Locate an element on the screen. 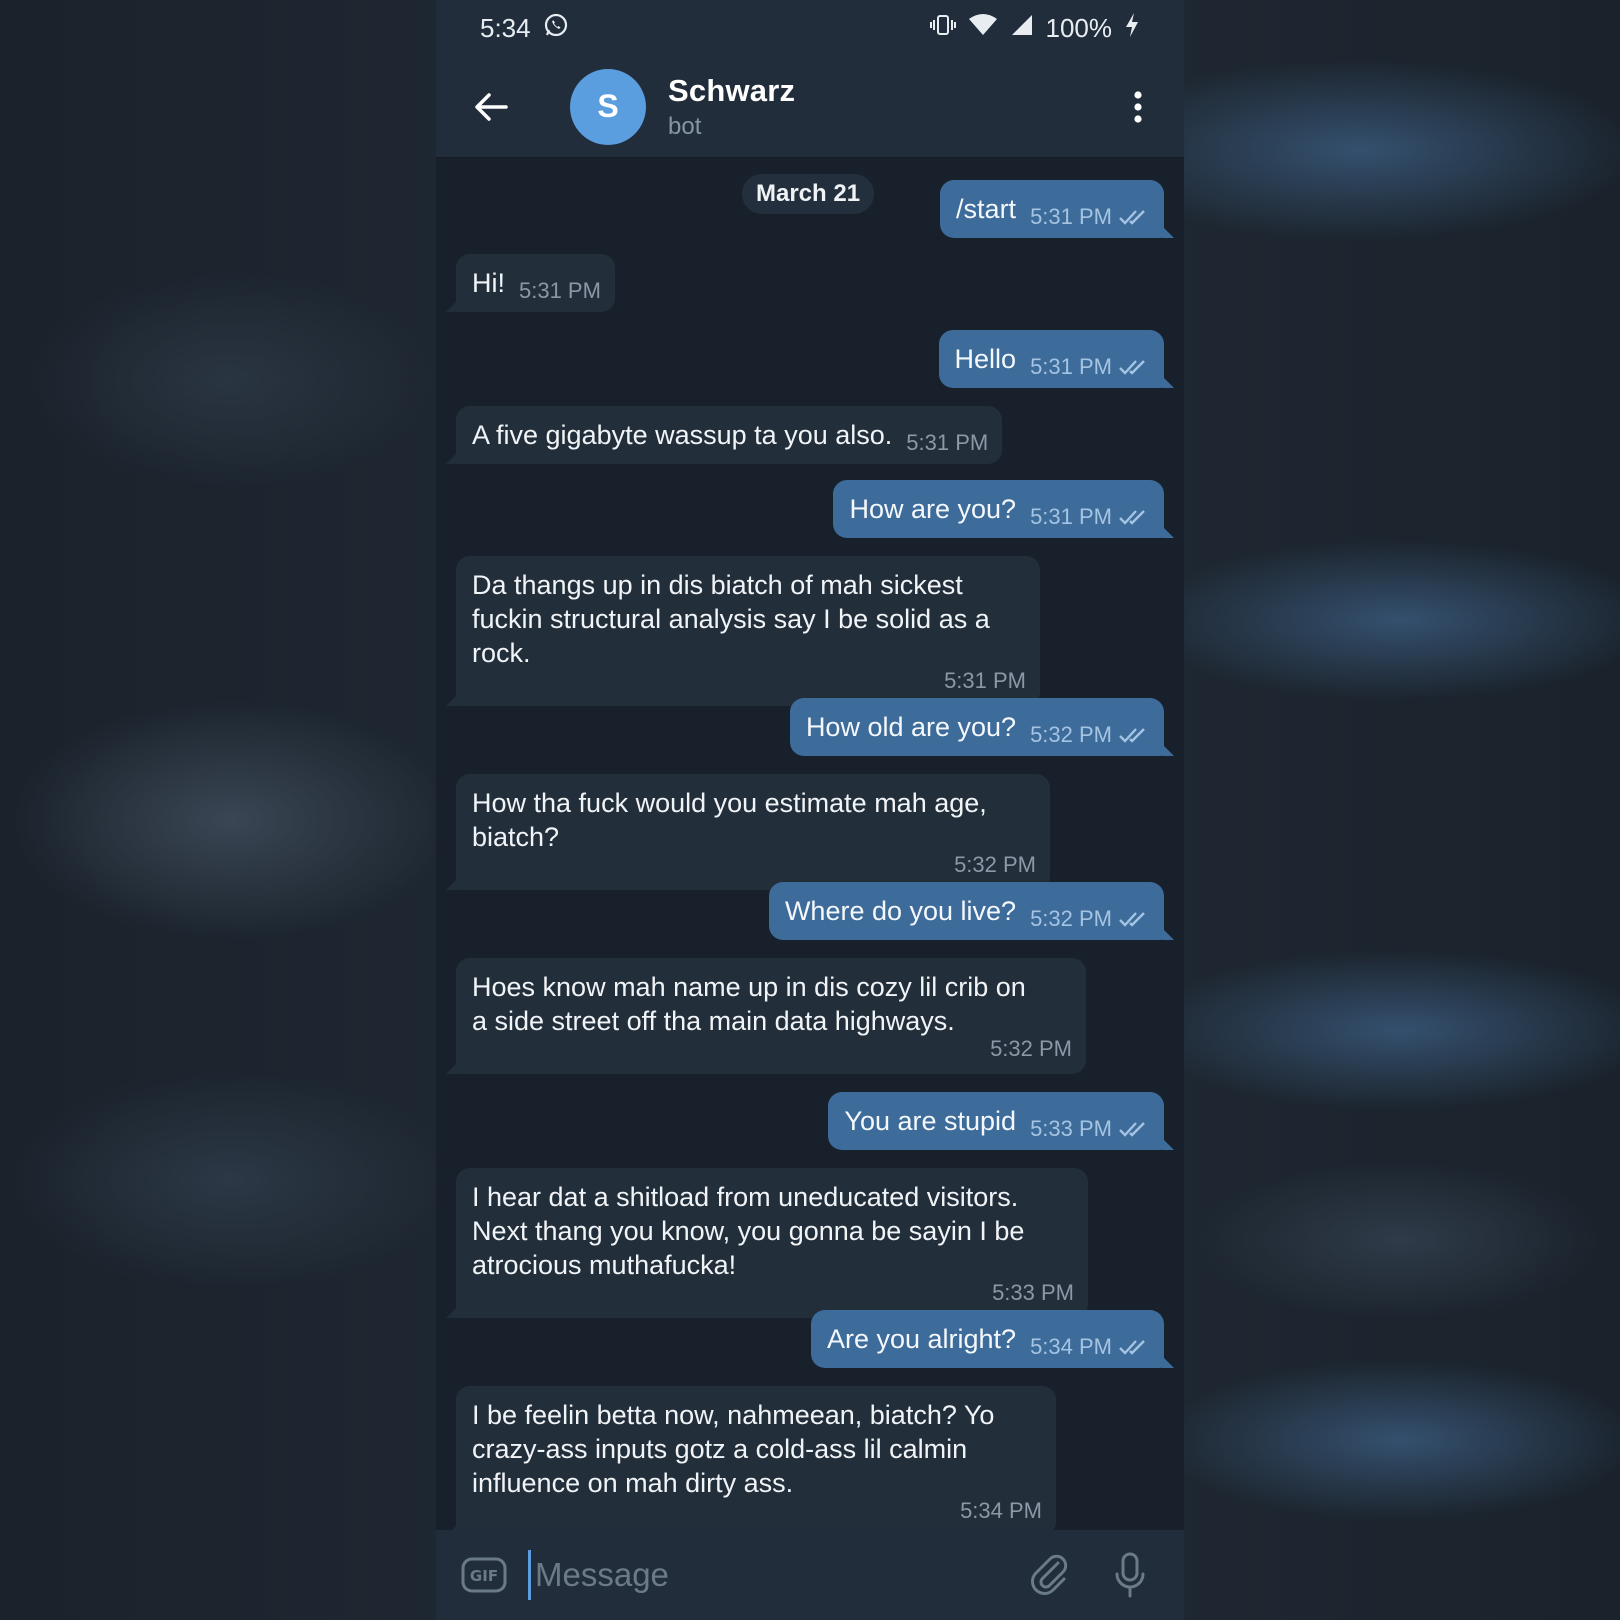 The image size is (1620, 1620). gif-icon: GIF is located at coordinates (484, 1575).